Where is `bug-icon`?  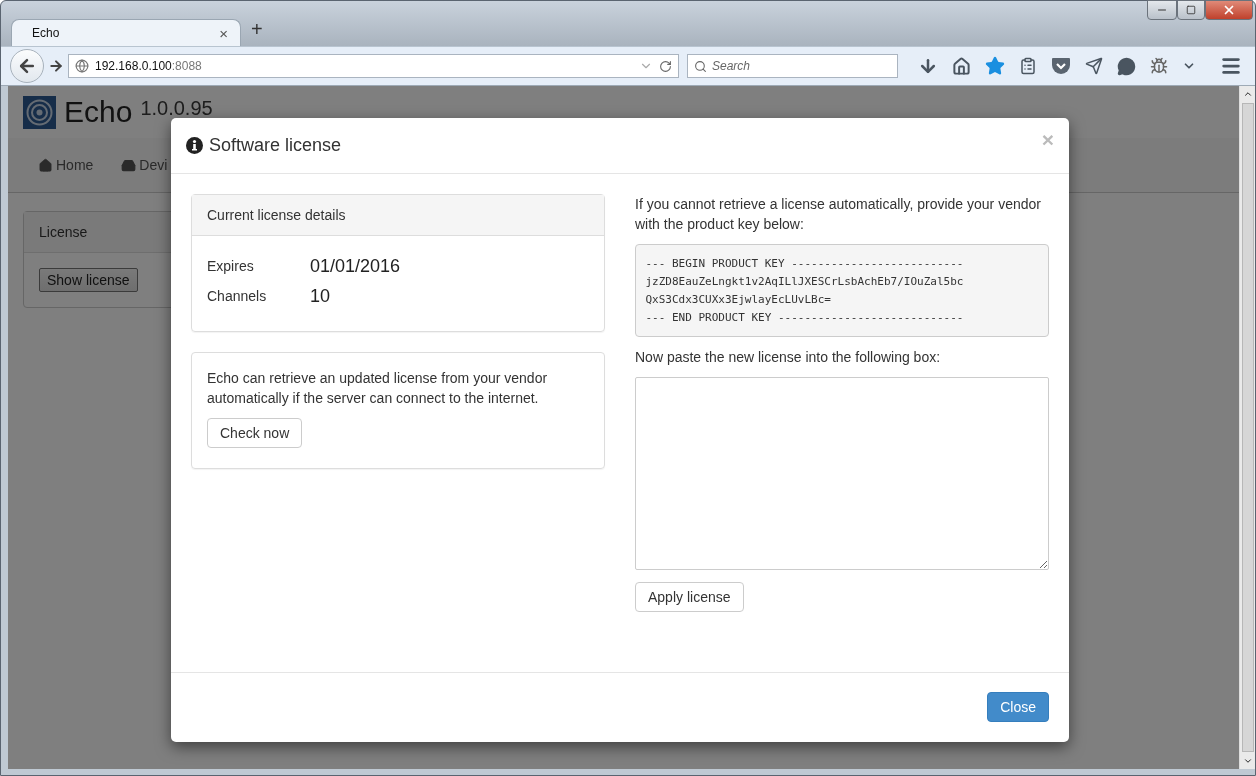 bug-icon is located at coordinates (1159, 66).